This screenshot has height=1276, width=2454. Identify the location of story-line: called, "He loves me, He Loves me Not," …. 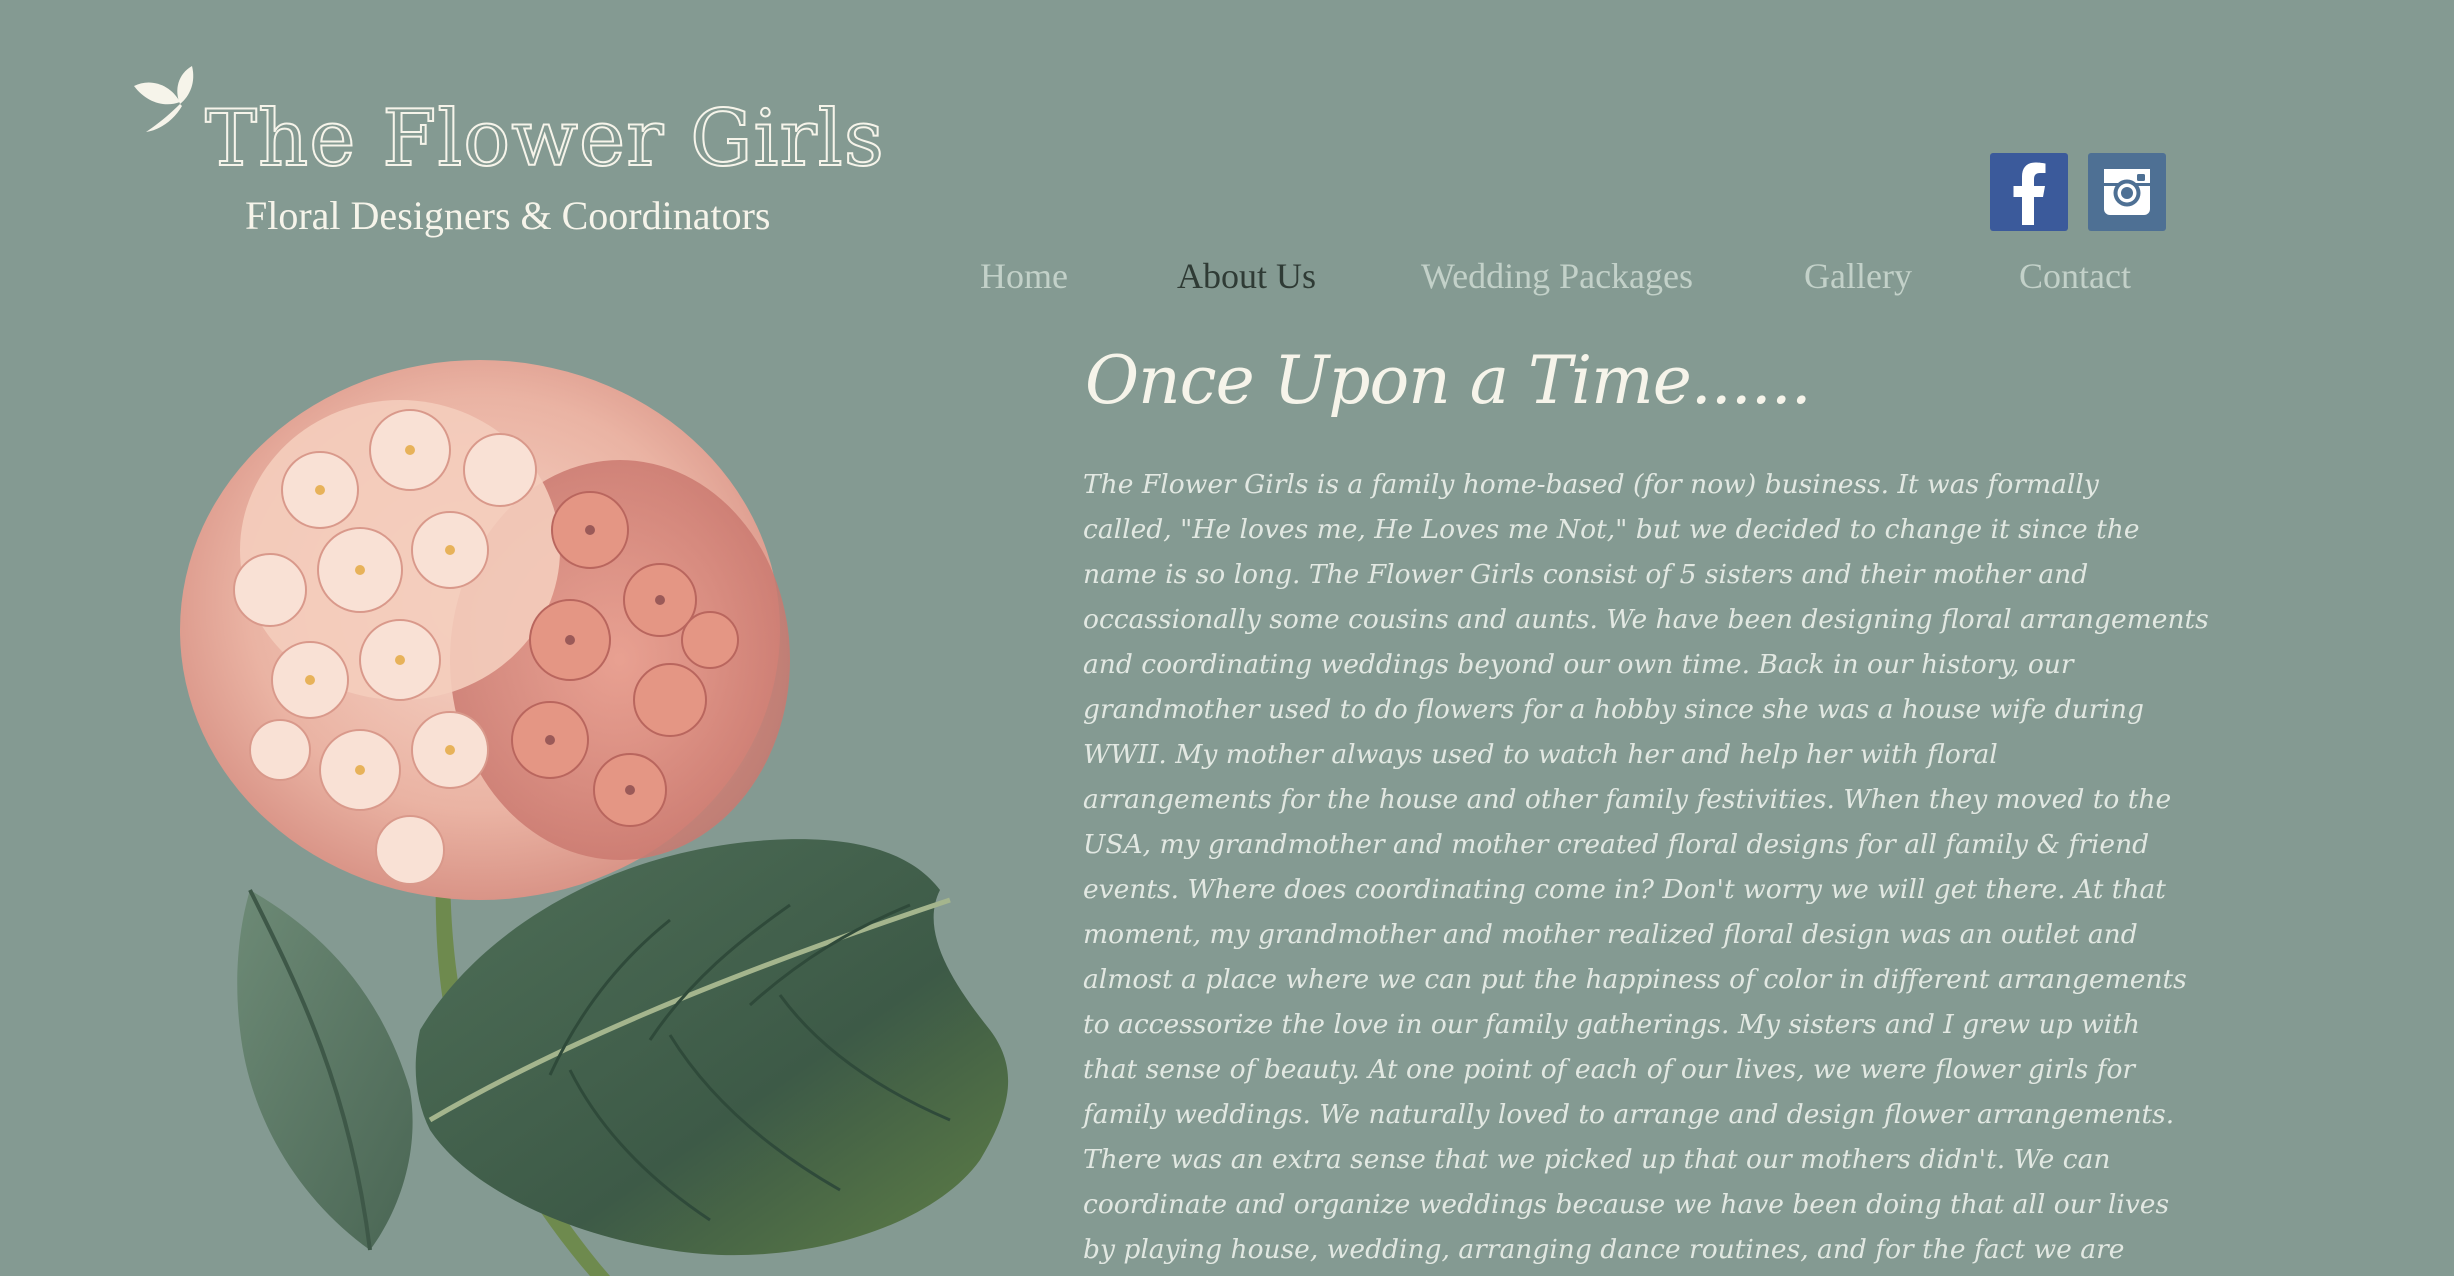
(1611, 529).